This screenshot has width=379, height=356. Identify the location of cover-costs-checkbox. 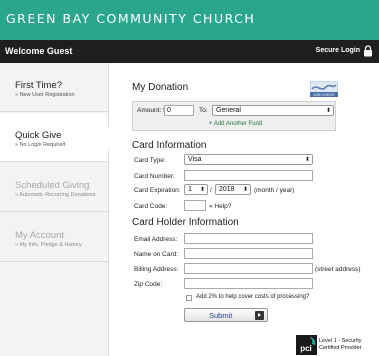
(189, 298).